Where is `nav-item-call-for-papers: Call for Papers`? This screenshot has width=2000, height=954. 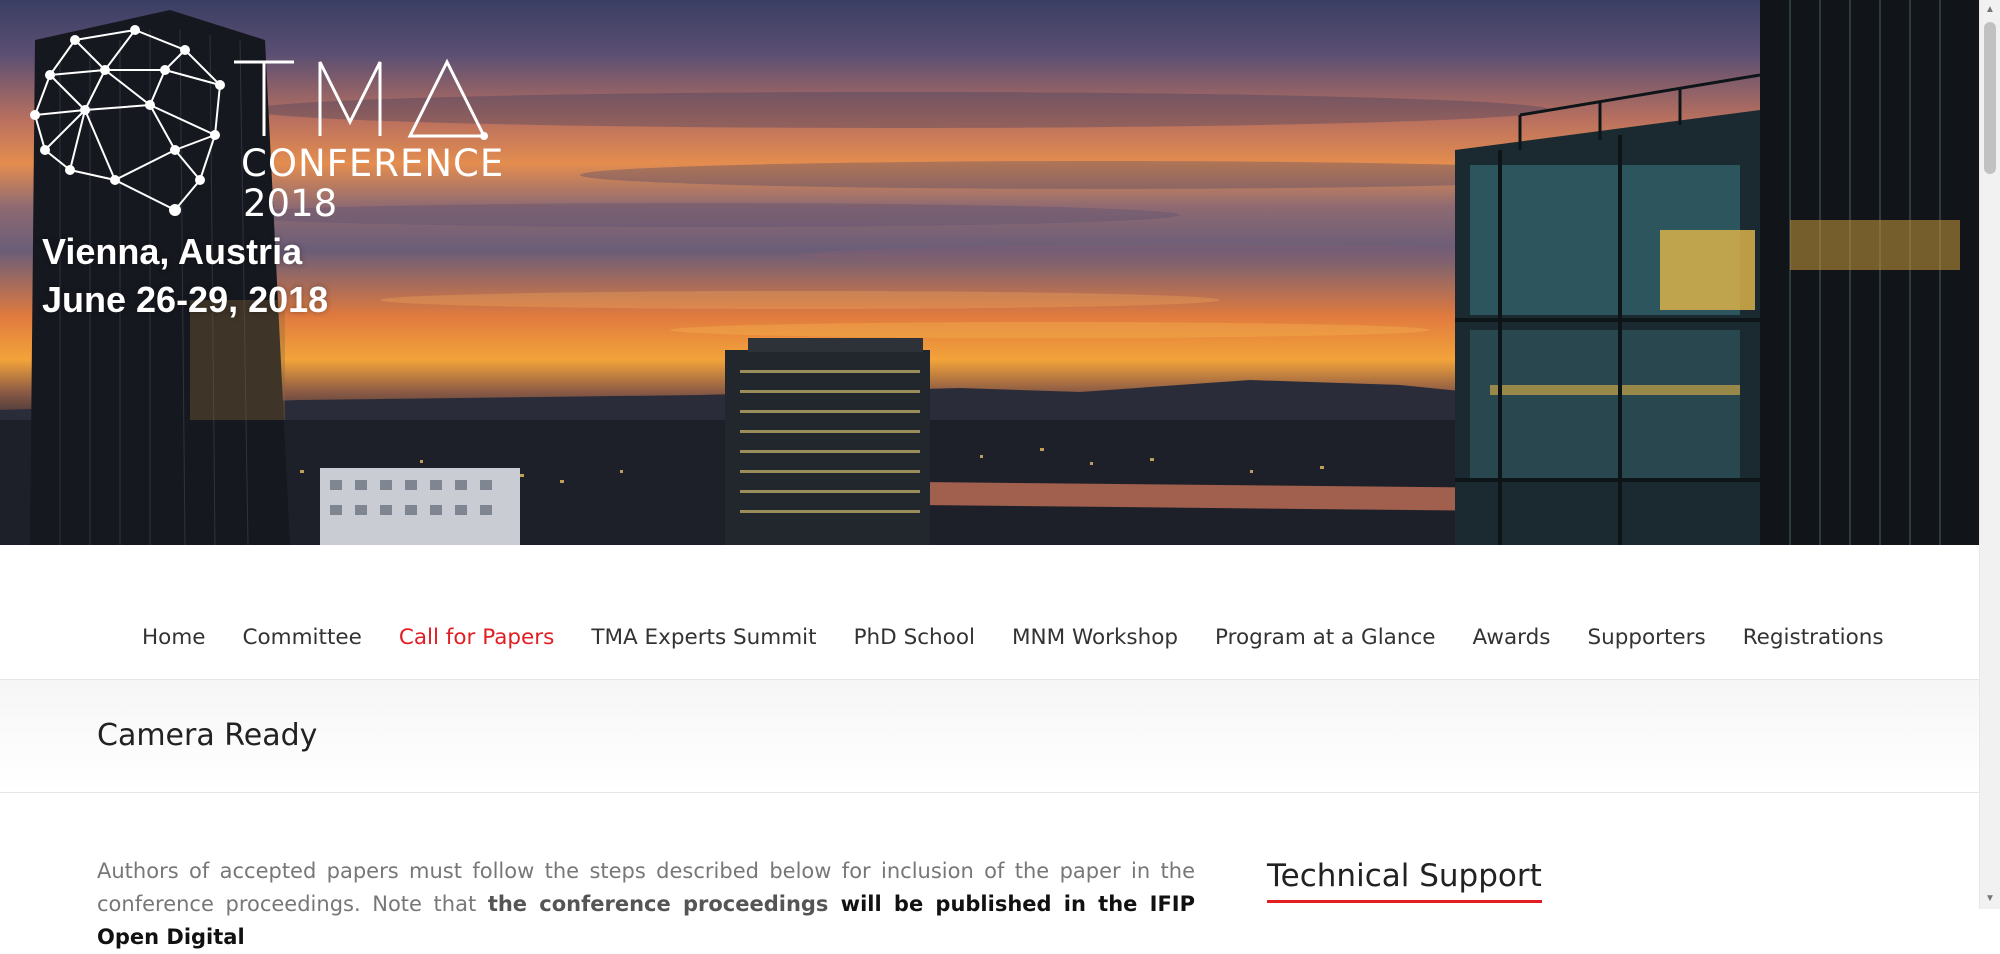 nav-item-call-for-papers: Call for Papers is located at coordinates (476, 637).